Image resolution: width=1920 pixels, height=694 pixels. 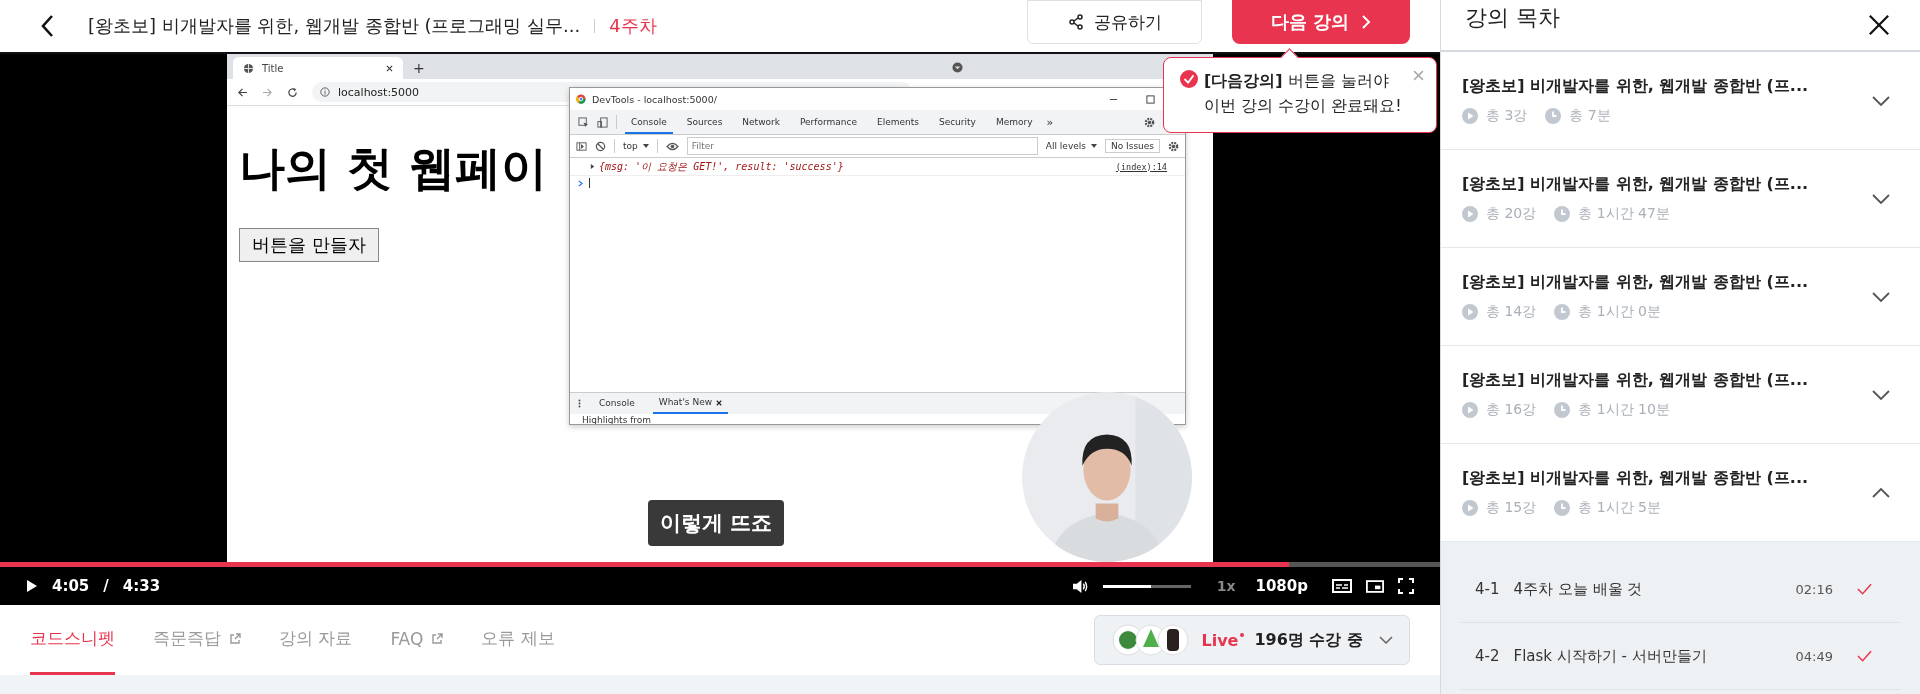 I want to click on current-time: 4:05, so click(x=71, y=586).